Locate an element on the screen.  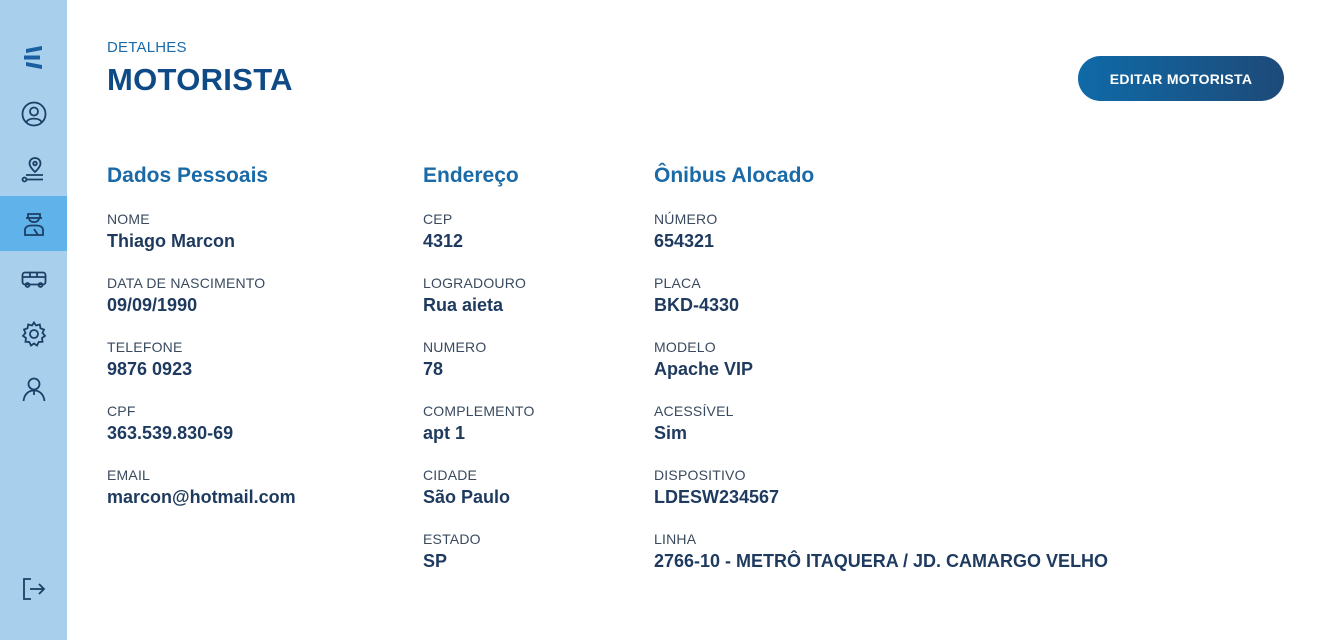
sidebar-logout is located at coordinates (33, 588).